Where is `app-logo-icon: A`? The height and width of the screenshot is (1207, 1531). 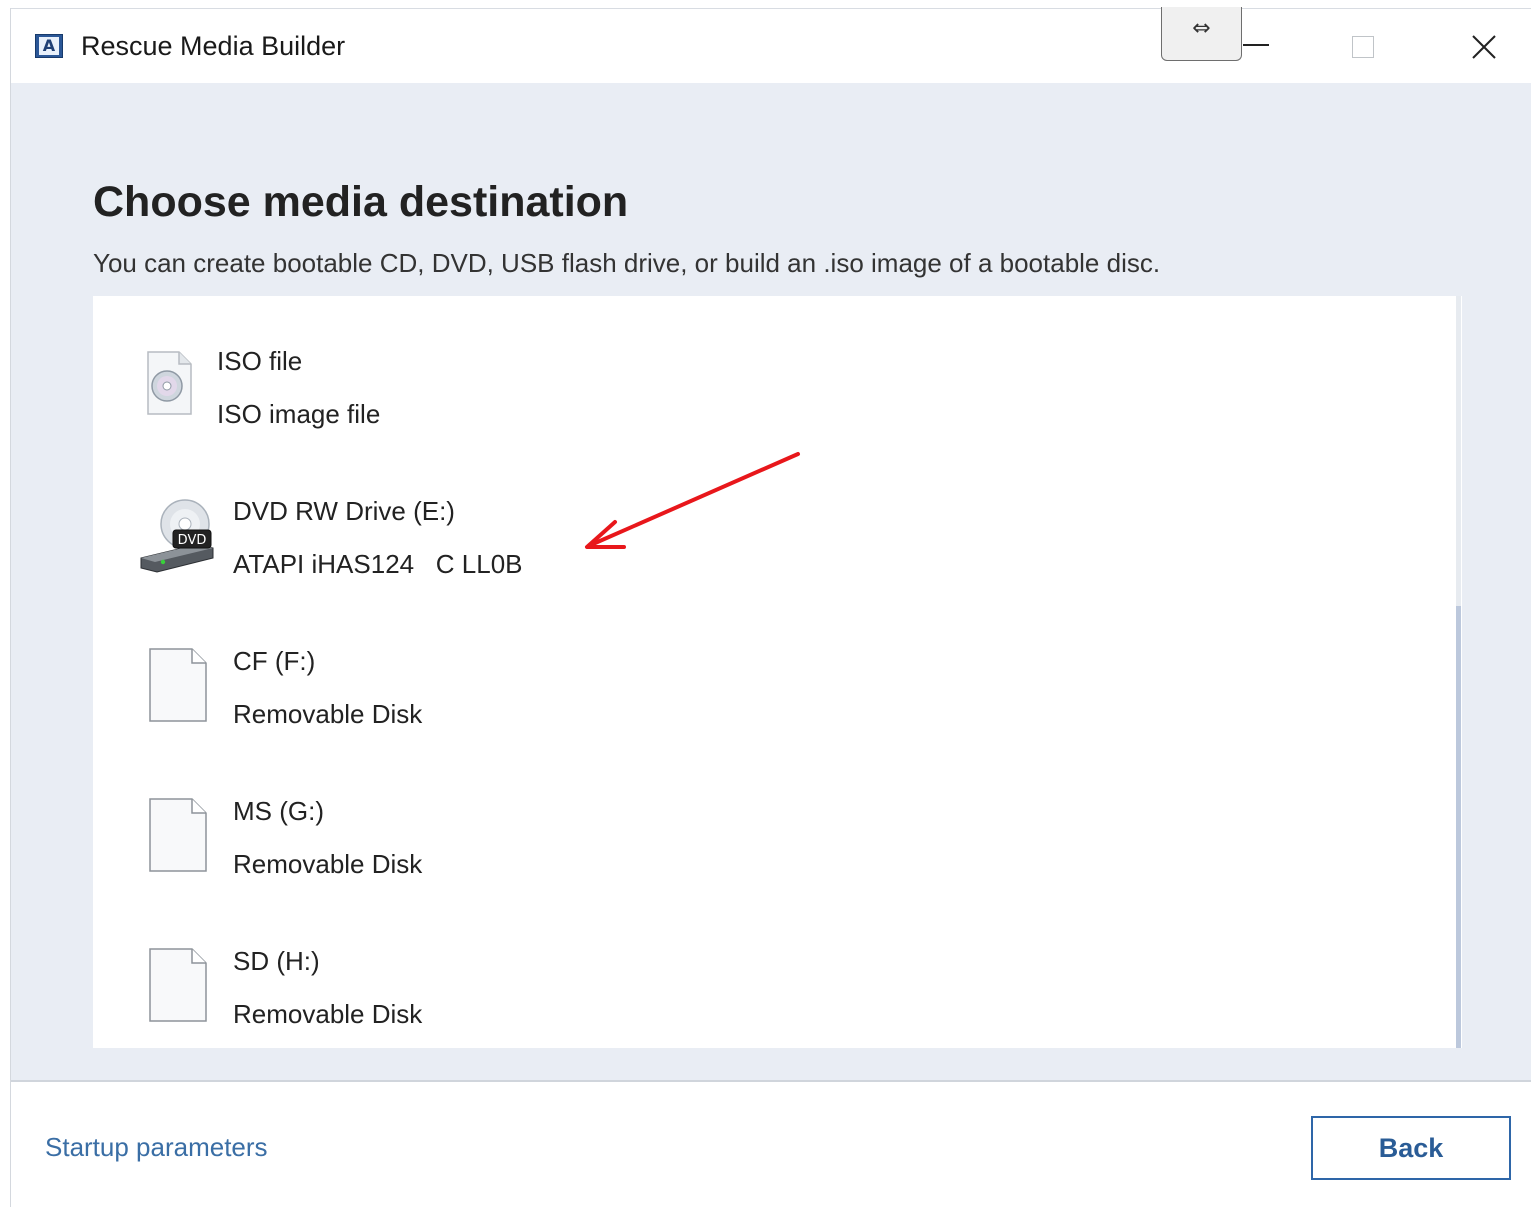 app-logo-icon: A is located at coordinates (49, 46).